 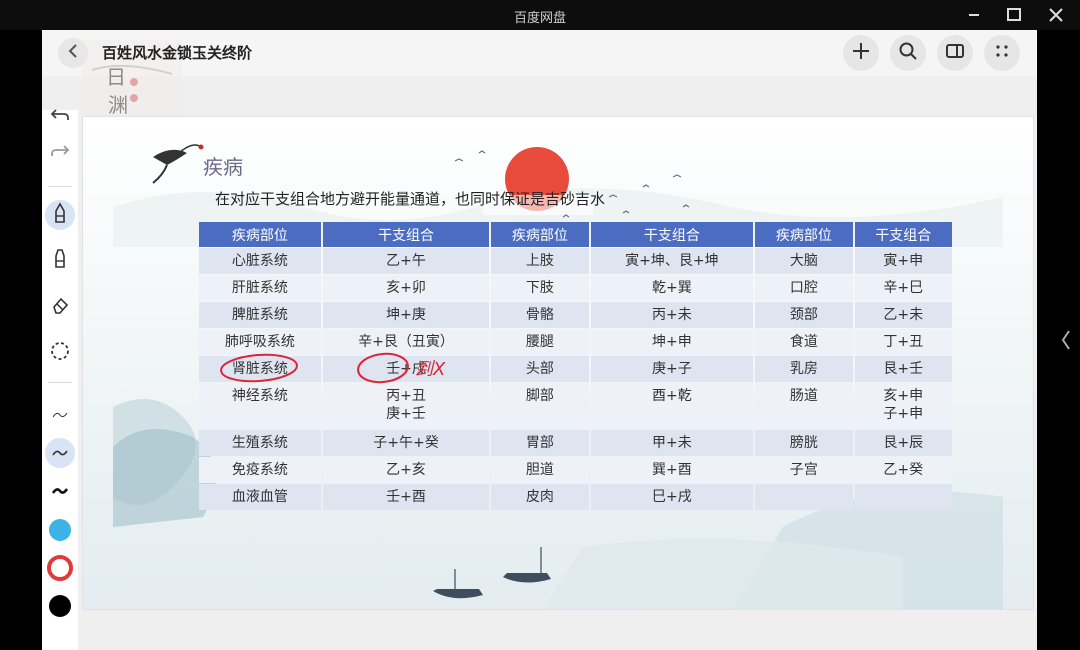 I want to click on table-cell, so click(x=804, y=497).